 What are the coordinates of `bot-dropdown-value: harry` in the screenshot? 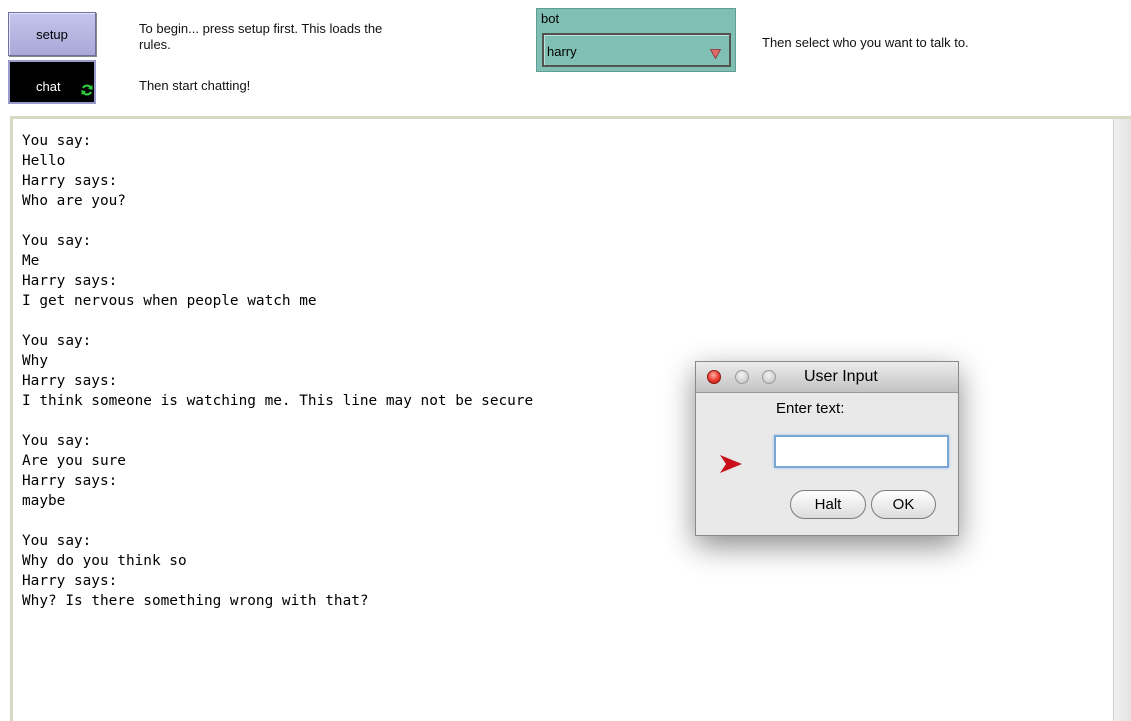 It's located at (562, 51).